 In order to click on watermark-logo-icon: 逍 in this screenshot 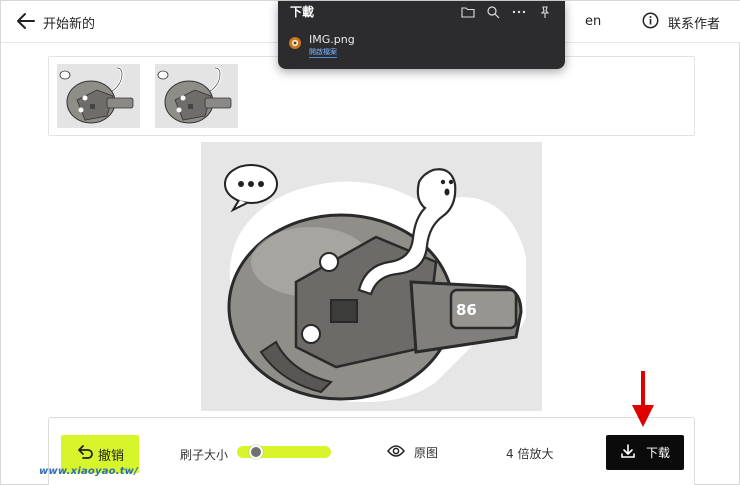, I will do `click(24, 463)`.